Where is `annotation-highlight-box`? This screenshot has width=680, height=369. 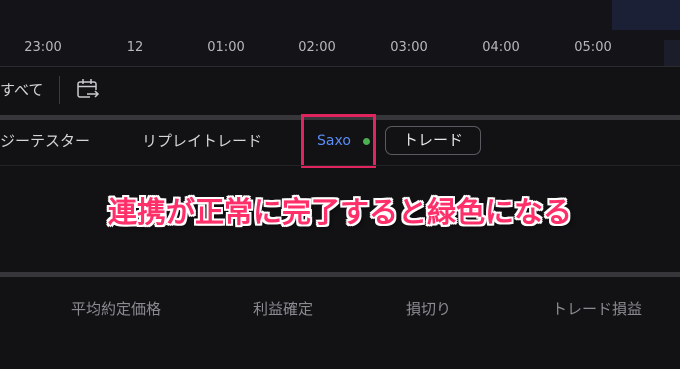 annotation-highlight-box is located at coordinates (338, 141).